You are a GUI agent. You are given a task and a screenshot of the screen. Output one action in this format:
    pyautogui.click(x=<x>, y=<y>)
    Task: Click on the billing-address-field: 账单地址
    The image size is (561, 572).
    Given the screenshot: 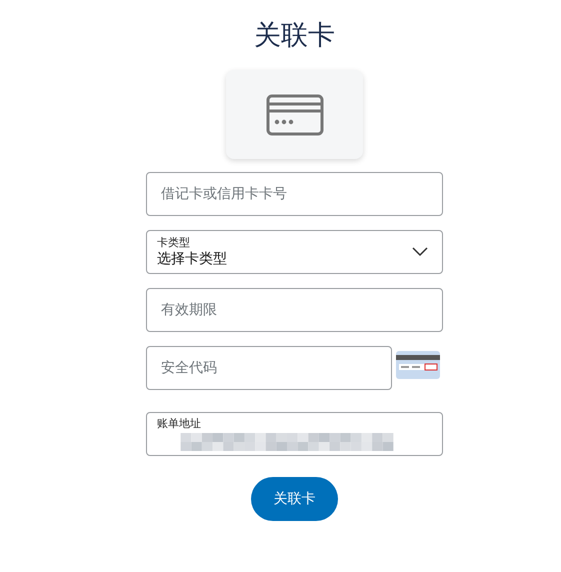 What is the action you would take?
    pyautogui.click(x=294, y=434)
    